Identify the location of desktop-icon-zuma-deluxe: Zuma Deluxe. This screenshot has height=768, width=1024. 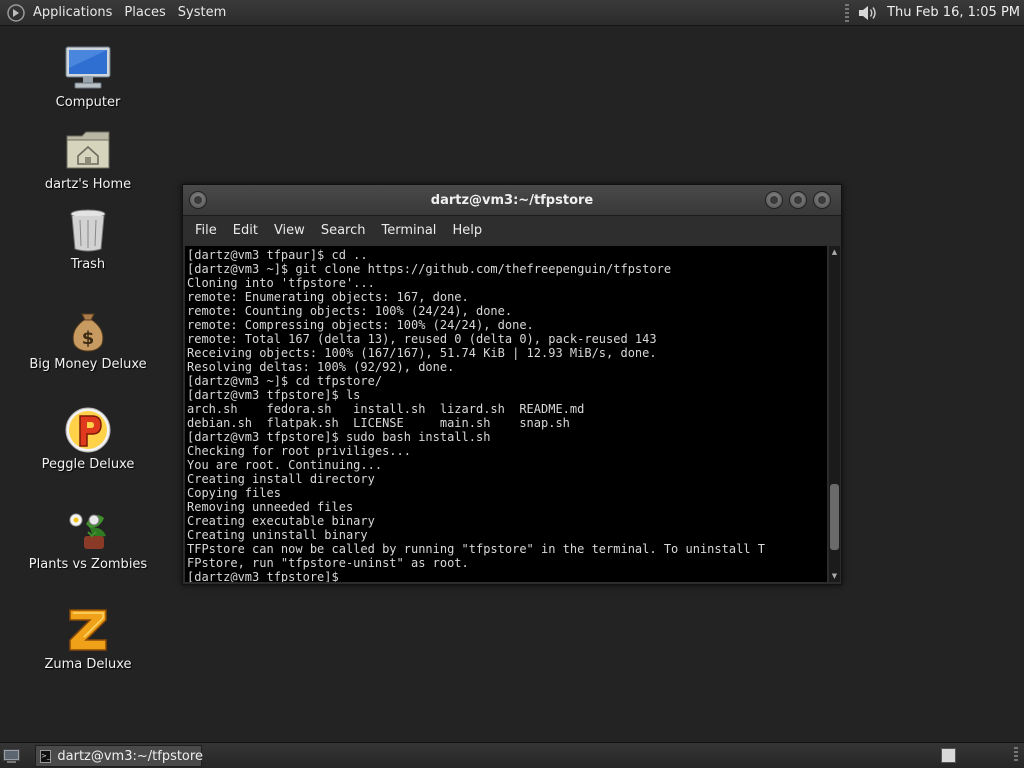
(88, 639).